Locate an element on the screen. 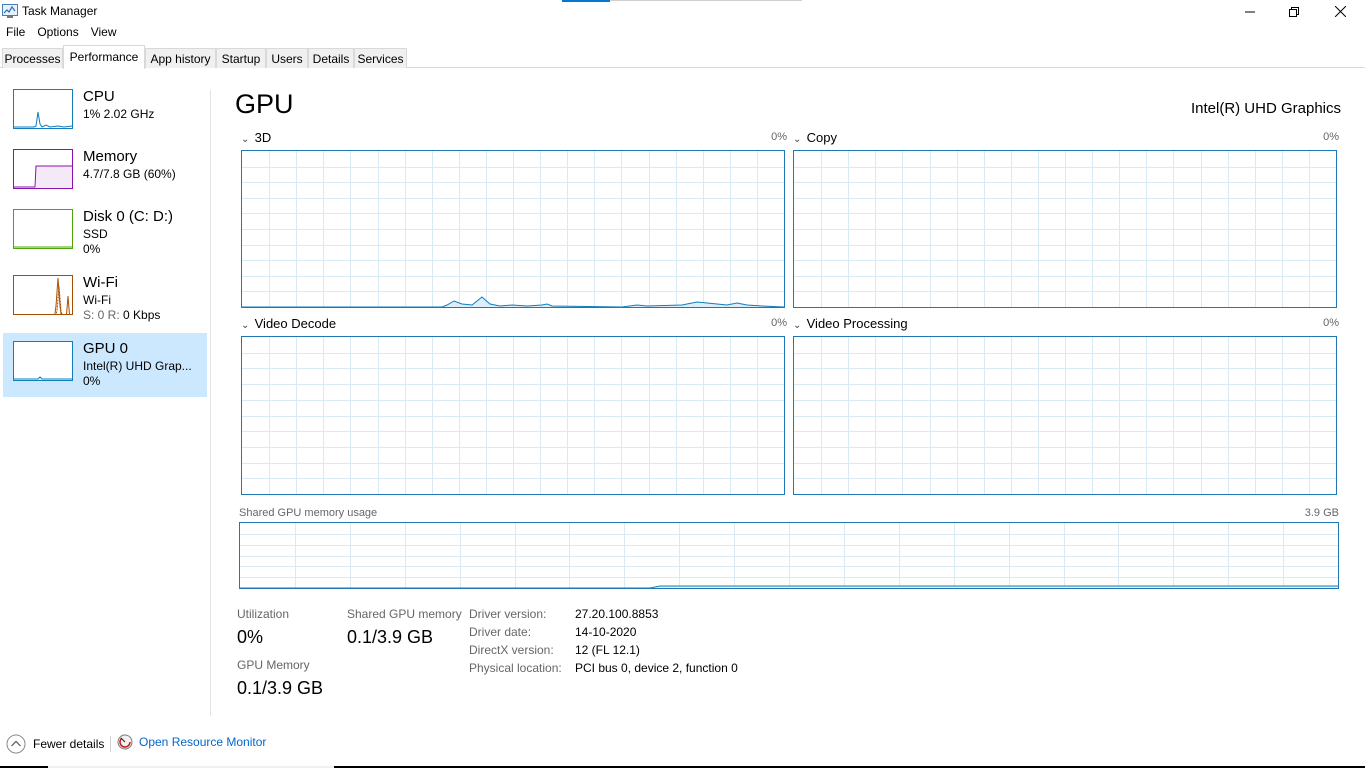 Image resolution: width=1365 pixels, height=768 pixels. shared-memory-value: 0.1/3.9 GB is located at coordinates (390, 637).